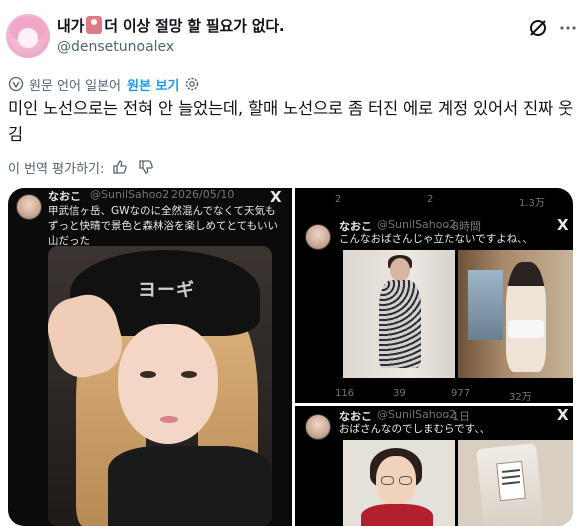 This screenshot has height=526, width=581. What do you see at coordinates (338, 199) in the screenshot?
I see `top-reply-count: 2` at bounding box center [338, 199].